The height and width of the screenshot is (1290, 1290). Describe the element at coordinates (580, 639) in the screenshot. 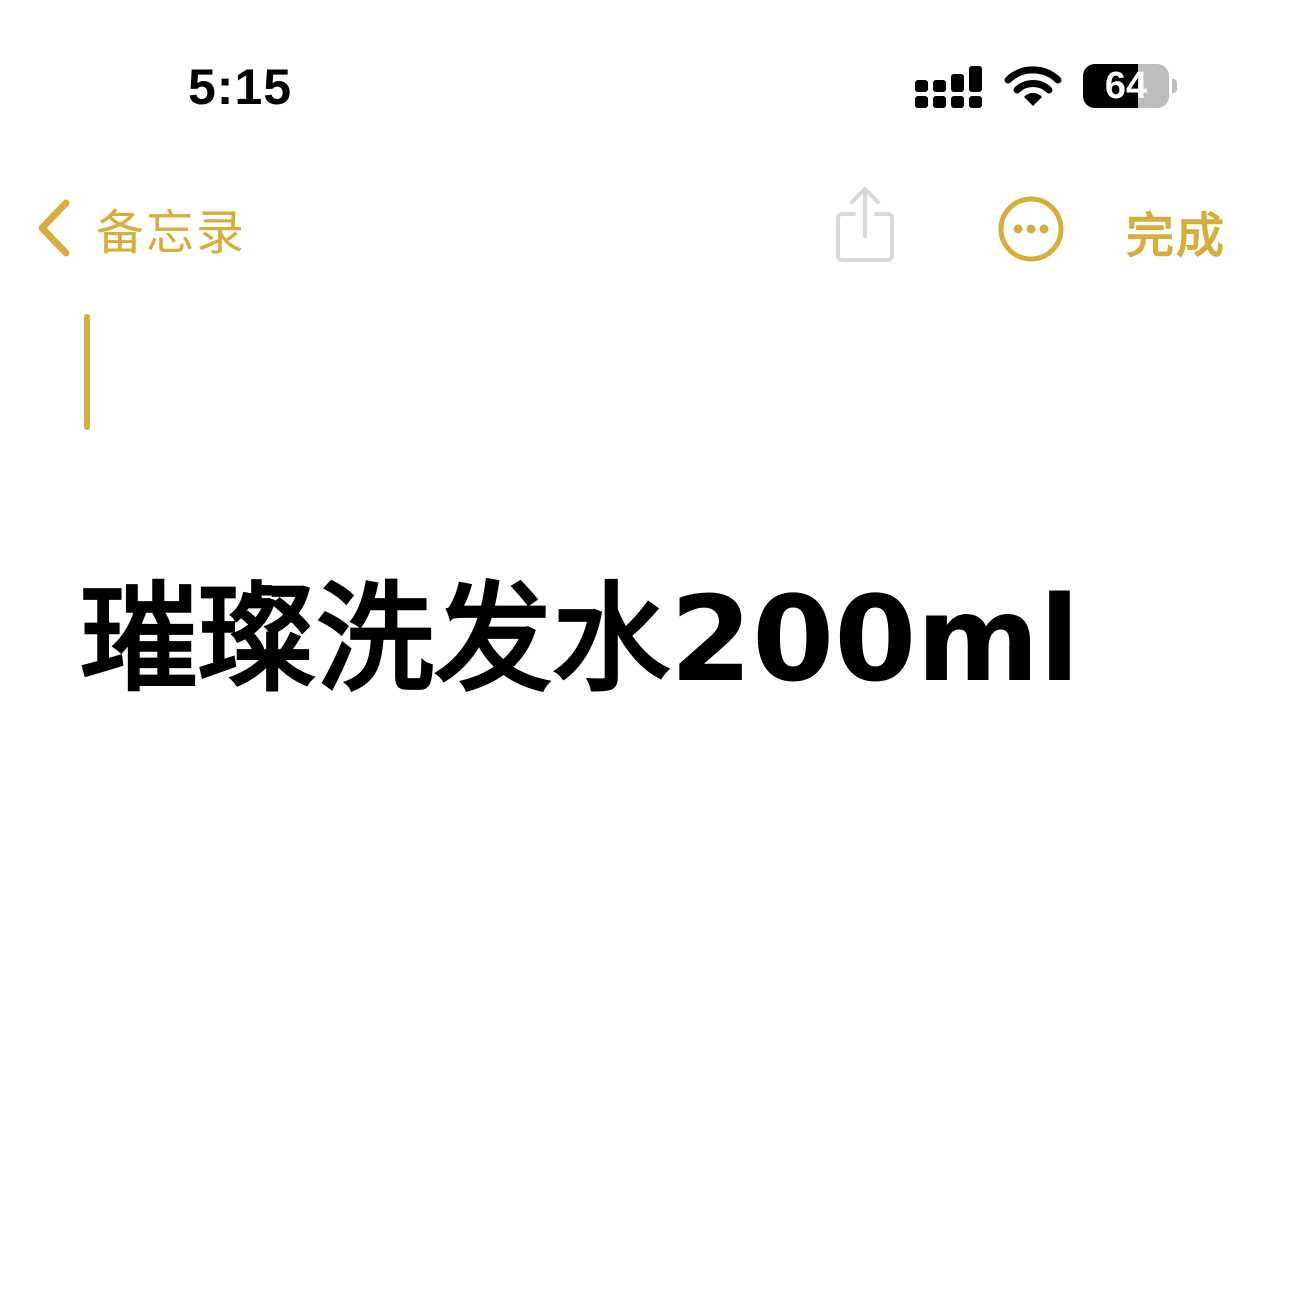

I see `note-title: 璀璨洗发水200ml` at that location.